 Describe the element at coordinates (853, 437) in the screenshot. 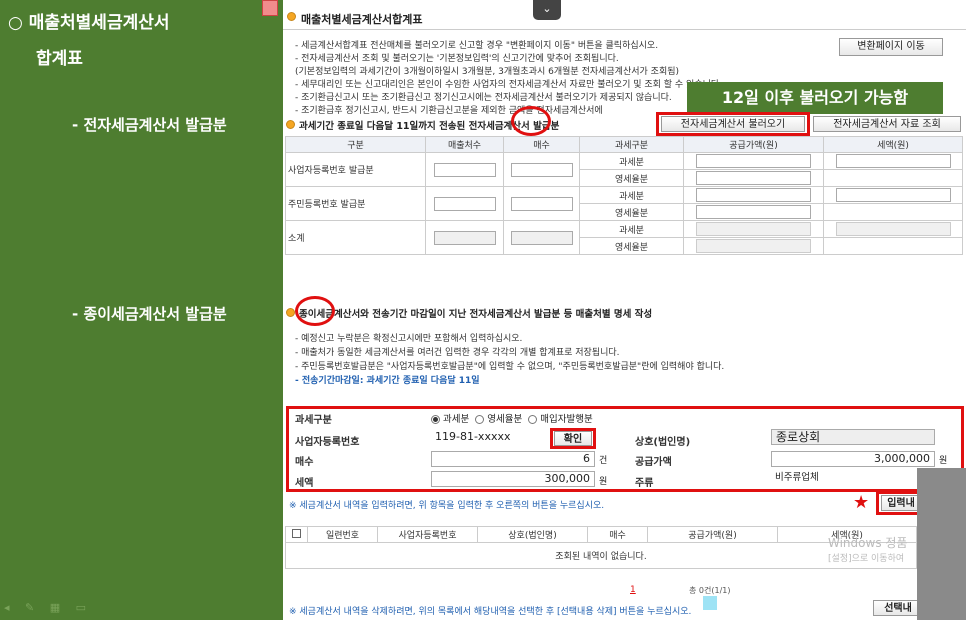

I see `company-field: 종로상회` at that location.